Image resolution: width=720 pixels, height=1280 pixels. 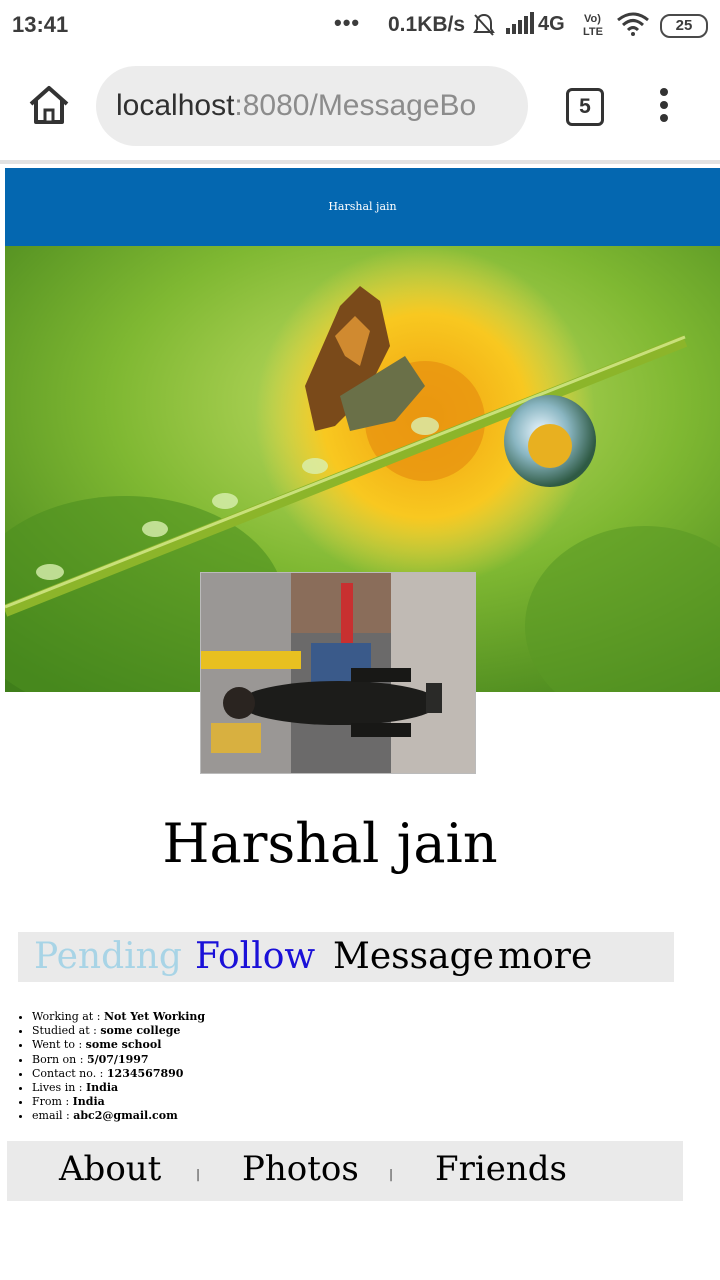 What do you see at coordinates (545, 957) in the screenshot?
I see `more-link: more` at bounding box center [545, 957].